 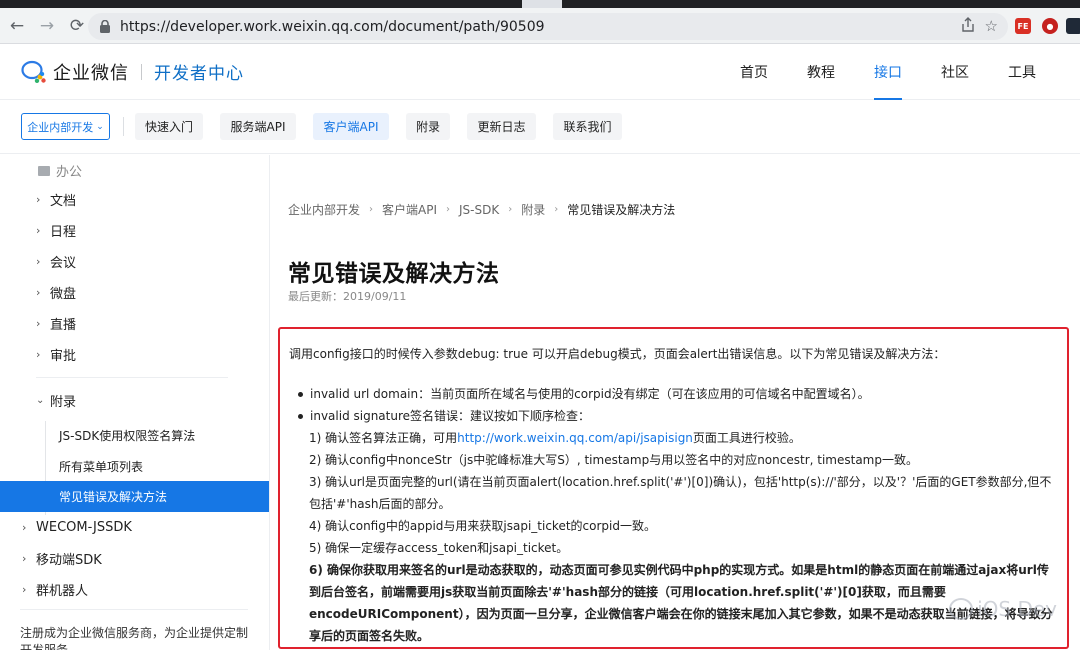 I want to click on sidebar-item-calendar: › 日程, so click(x=56, y=230).